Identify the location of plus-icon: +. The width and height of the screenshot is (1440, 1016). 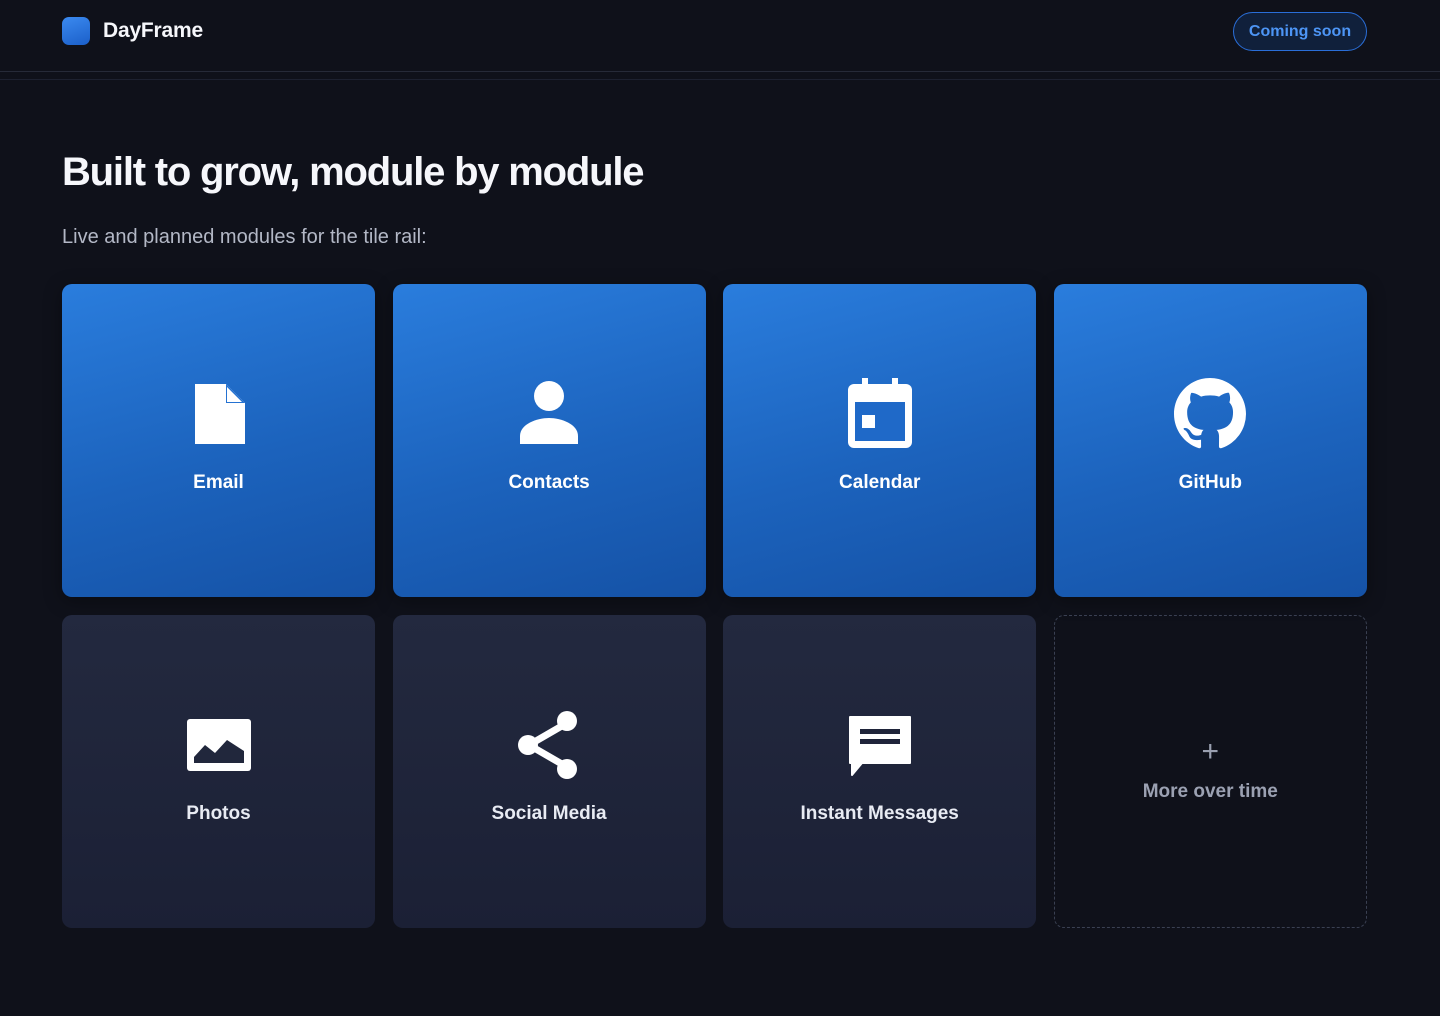
(1210, 751).